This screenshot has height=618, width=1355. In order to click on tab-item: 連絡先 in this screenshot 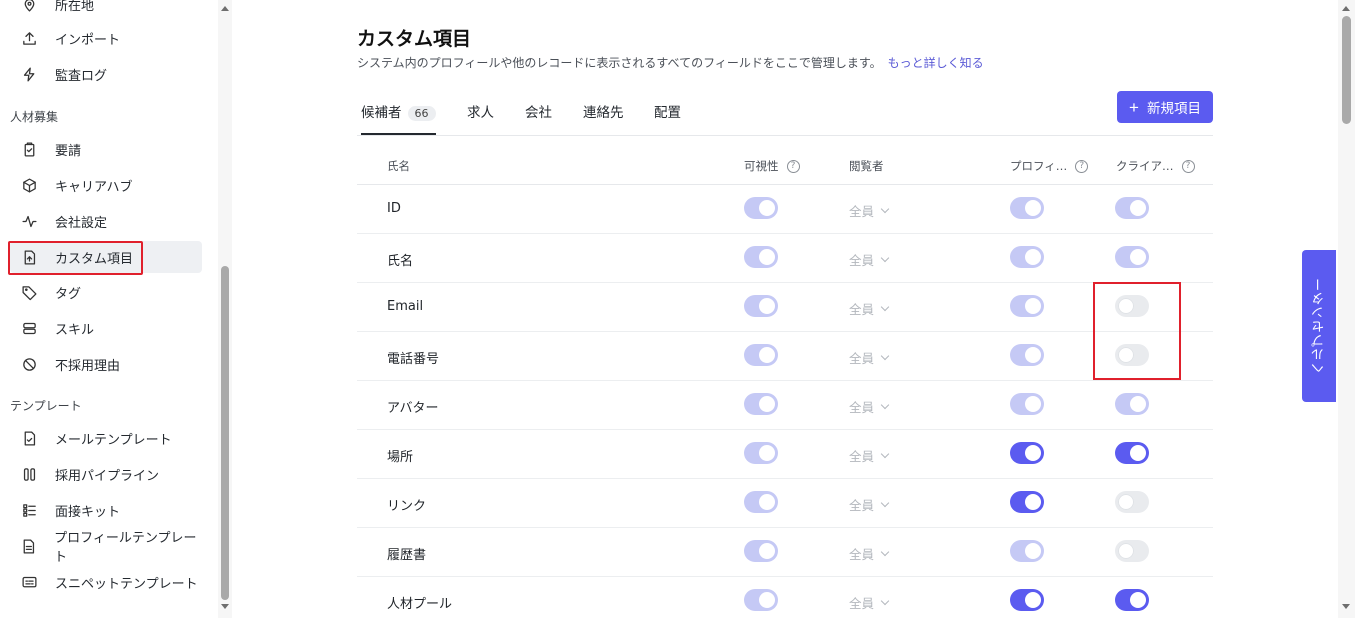, I will do `click(603, 118)`.